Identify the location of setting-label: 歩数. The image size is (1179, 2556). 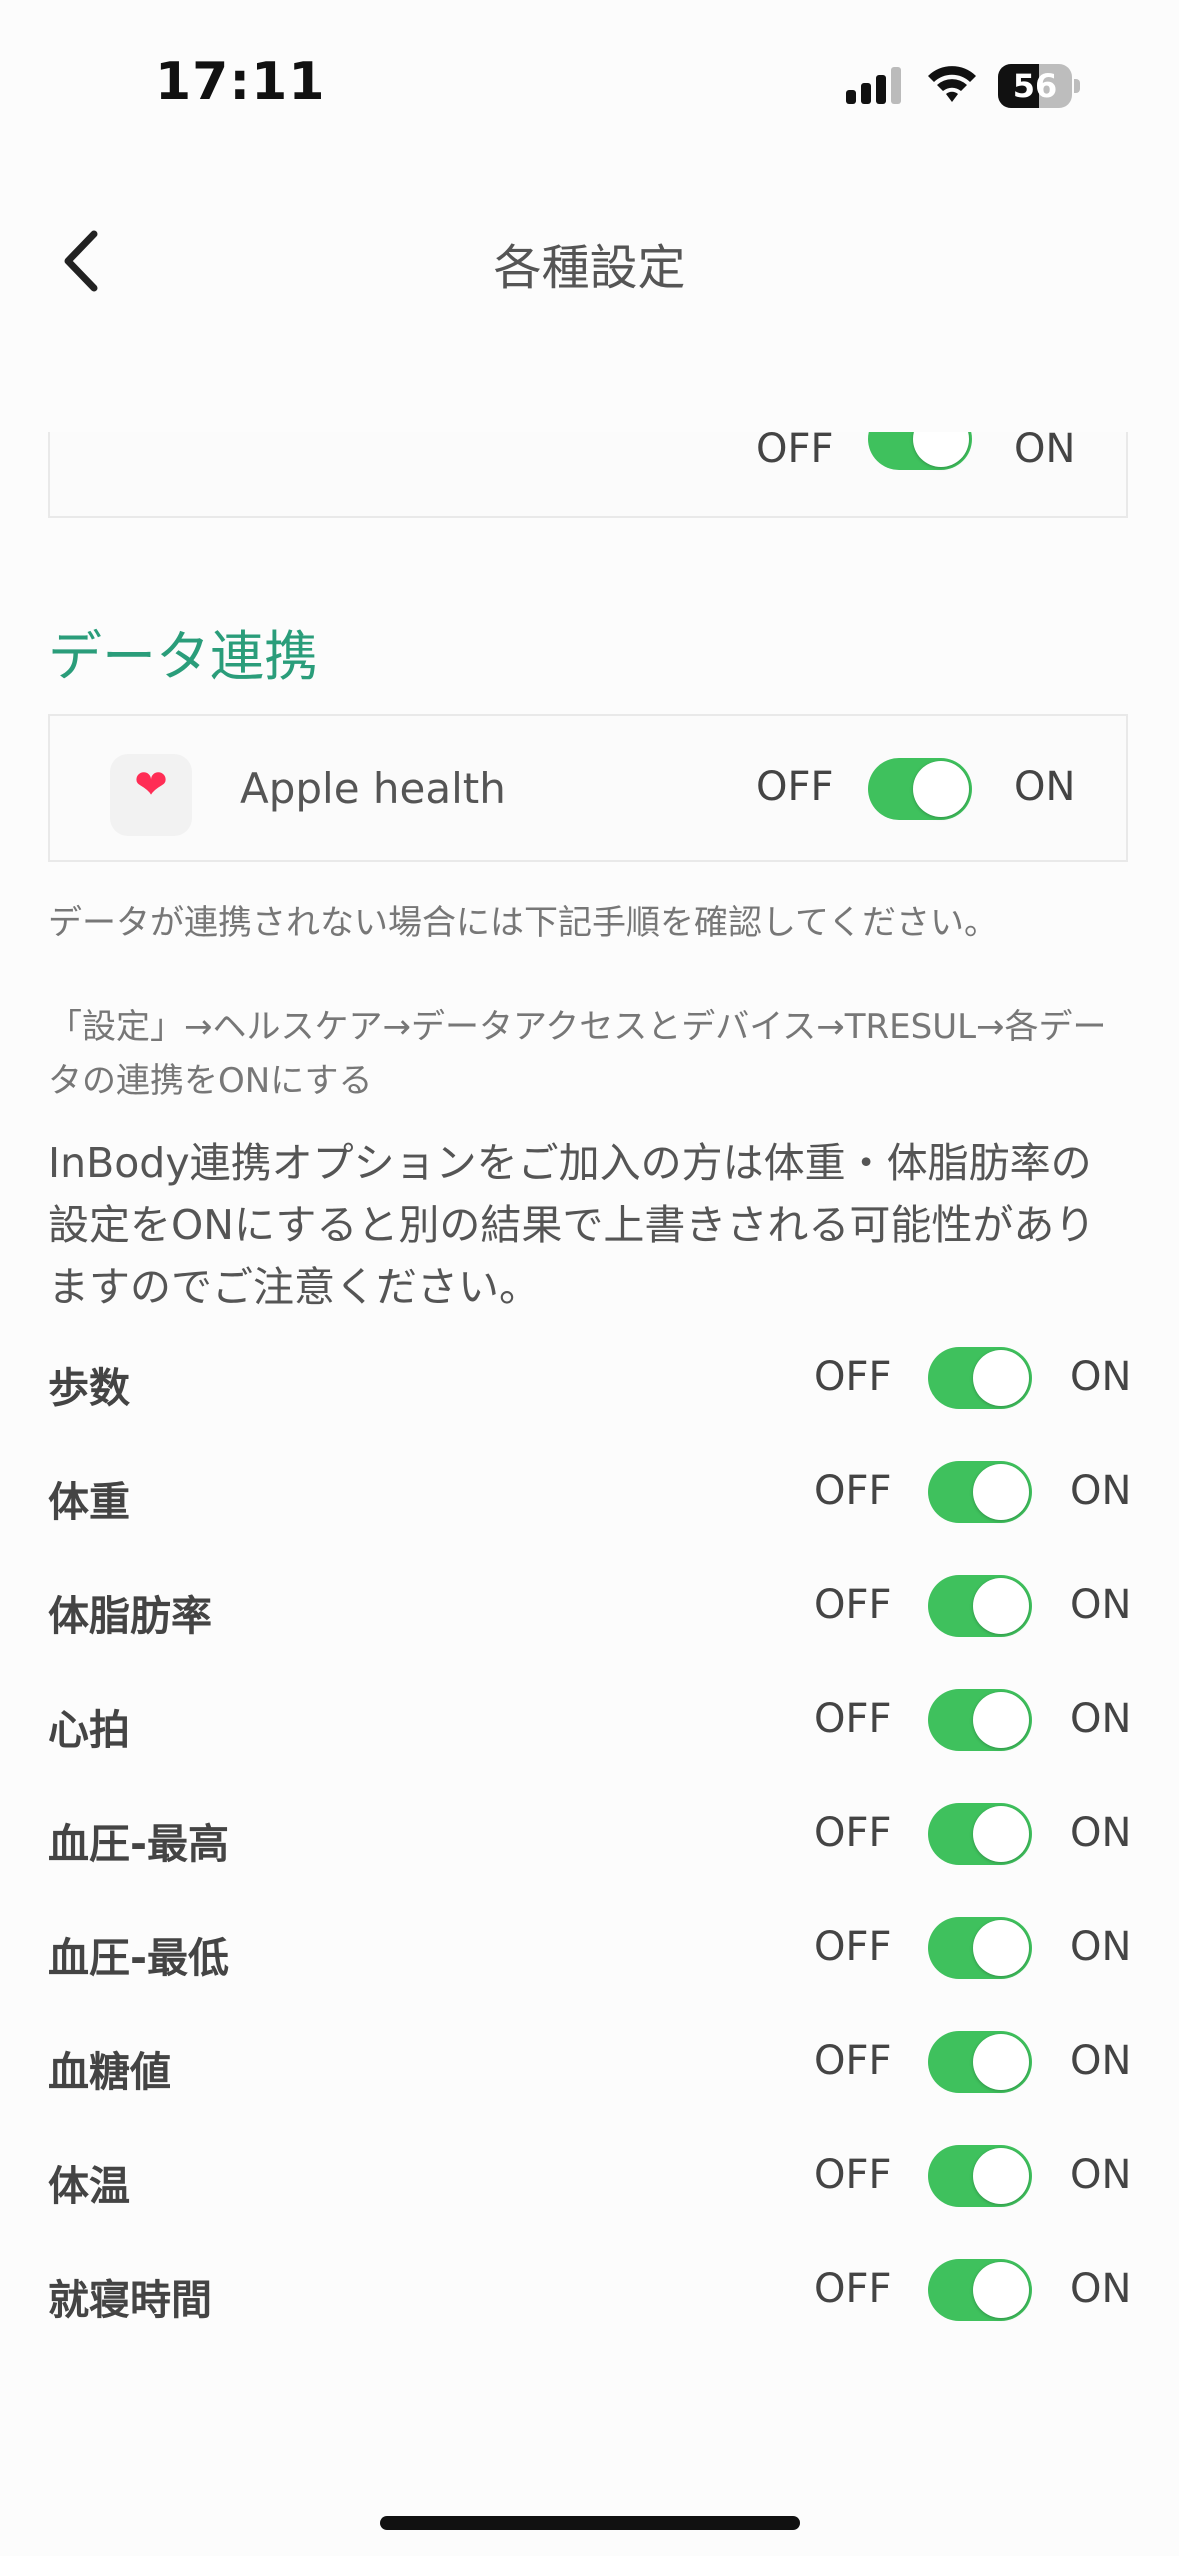
(89, 1388).